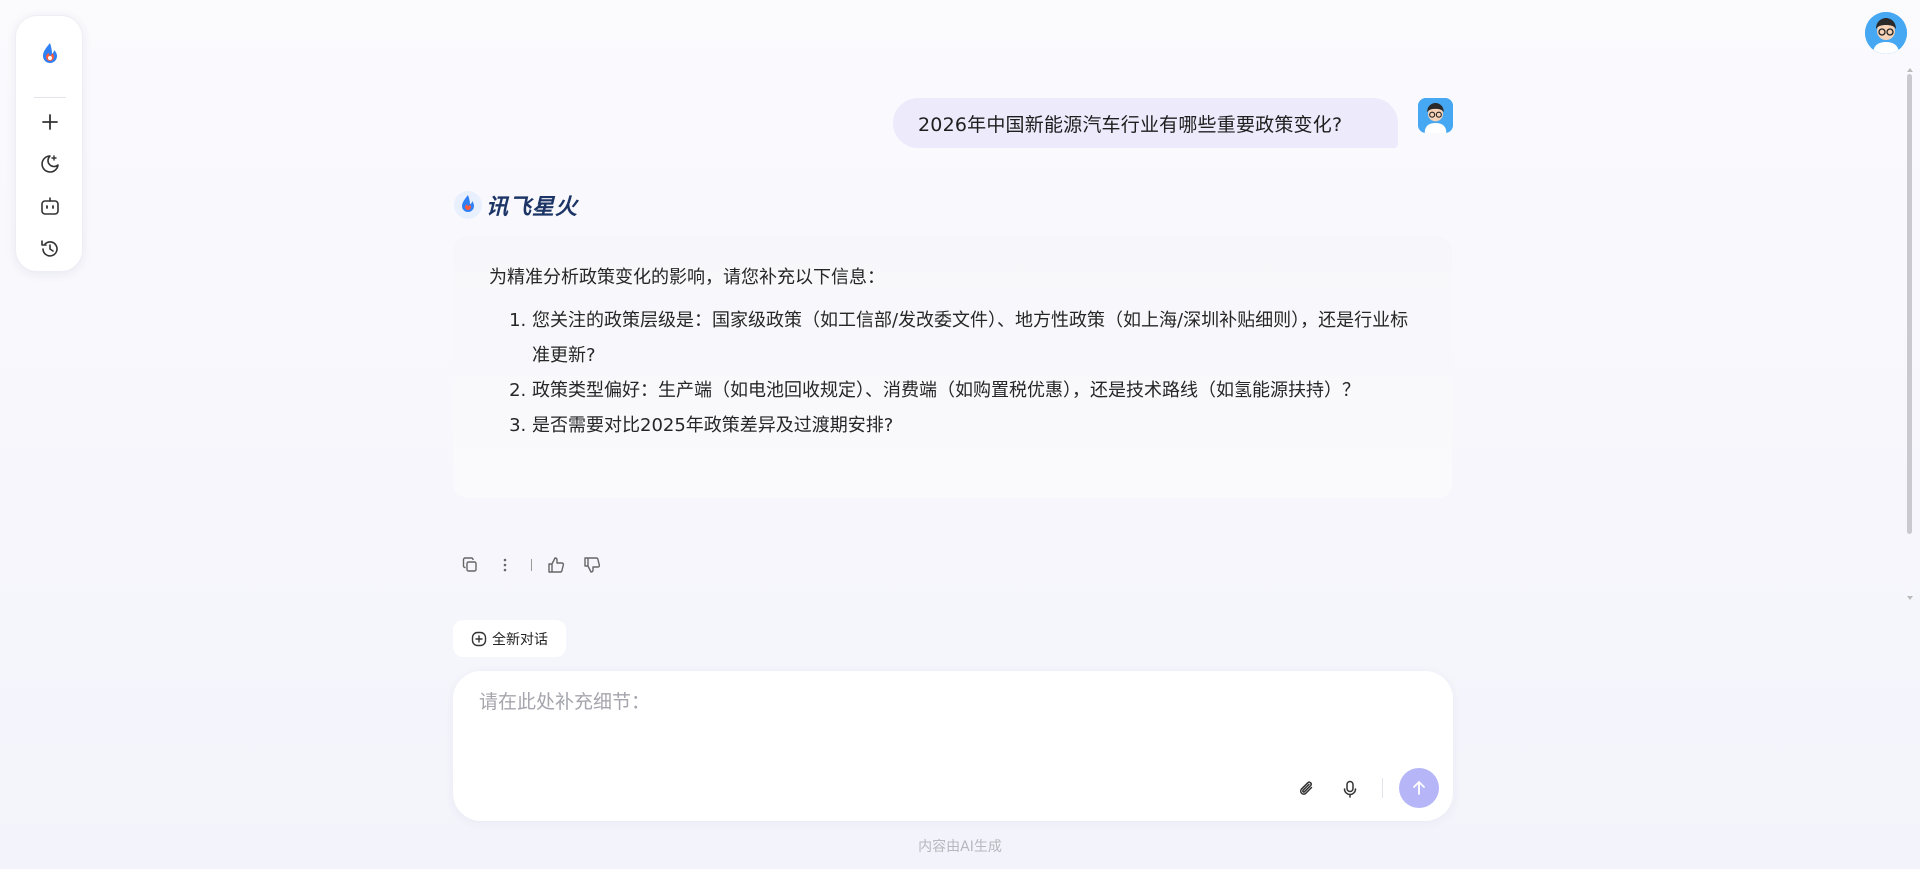 This screenshot has width=1920, height=869. Describe the element at coordinates (1910, 70) in the screenshot. I see `scroll-up-icon` at that location.